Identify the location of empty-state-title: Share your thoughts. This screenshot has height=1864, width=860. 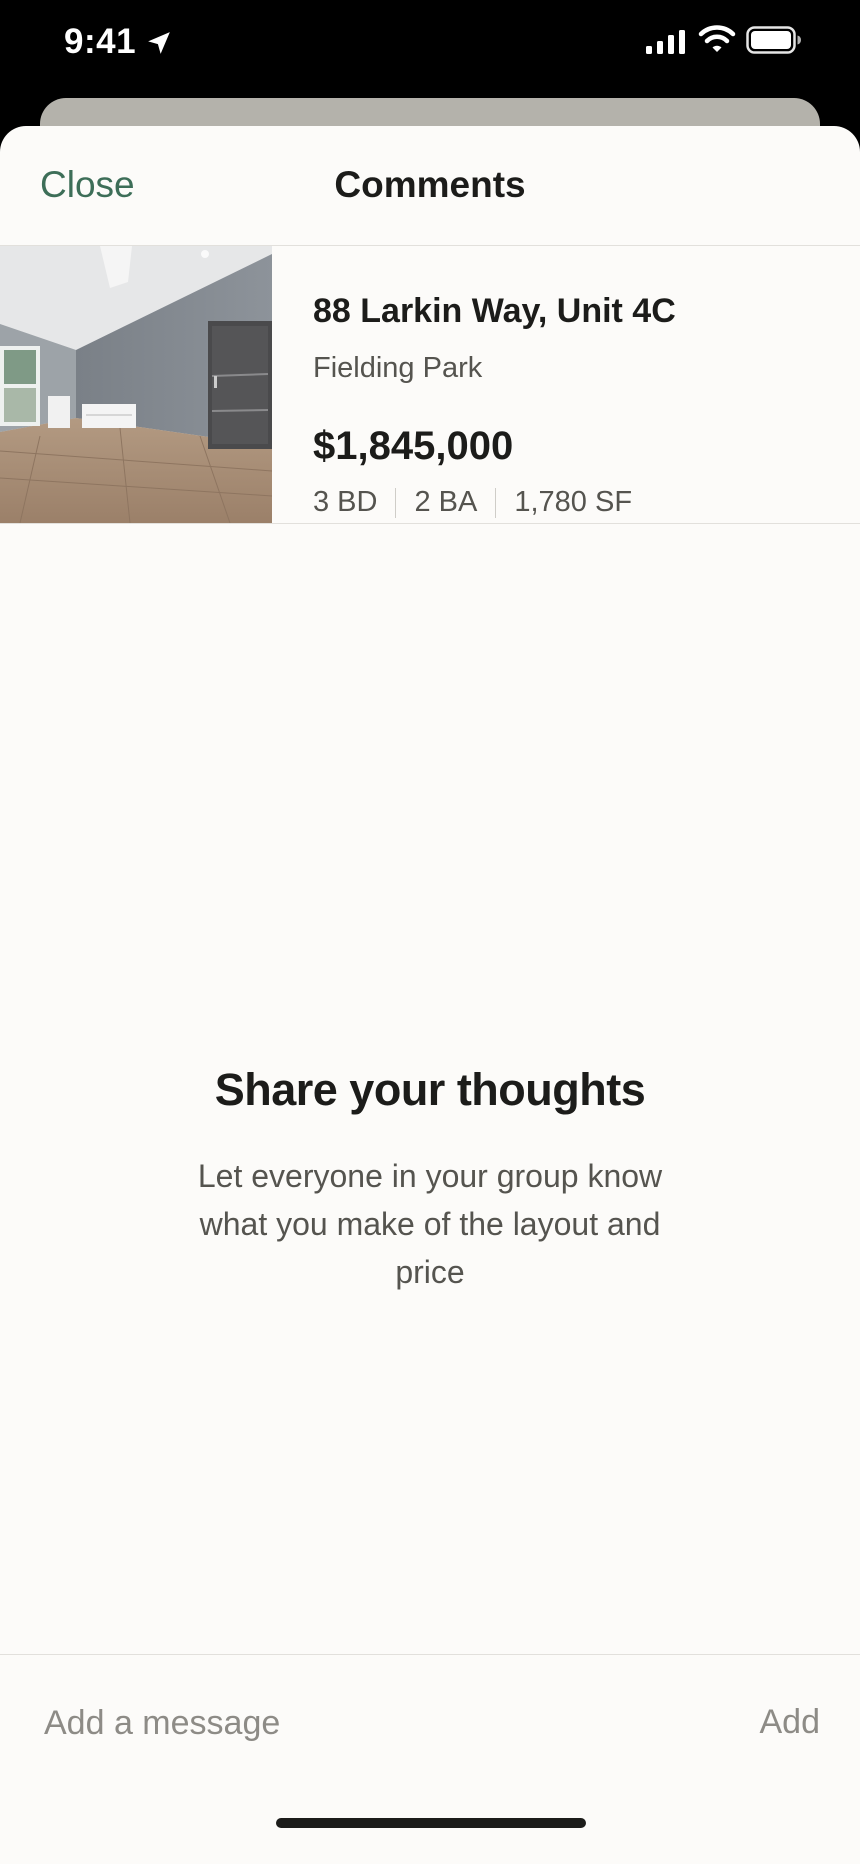
(430, 1089).